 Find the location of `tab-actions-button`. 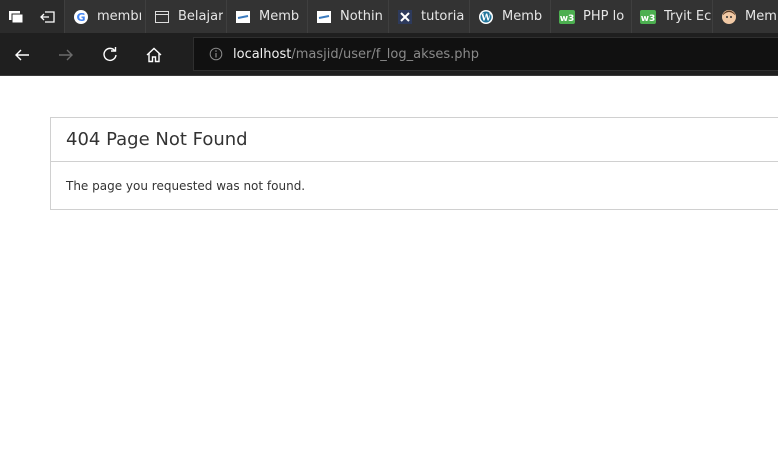

tab-actions-button is located at coordinates (16, 16).